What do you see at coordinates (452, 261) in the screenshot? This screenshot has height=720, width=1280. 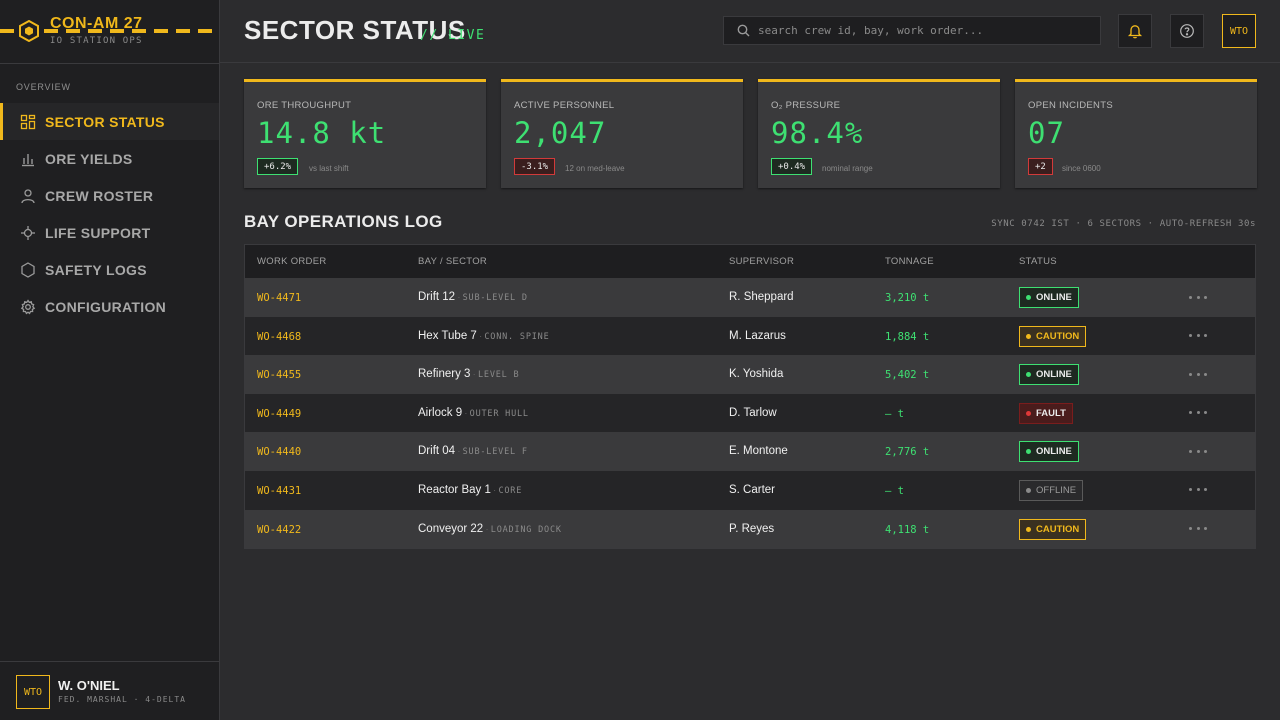 I see `column-header-bay-sector: BAY / SECTOR` at bounding box center [452, 261].